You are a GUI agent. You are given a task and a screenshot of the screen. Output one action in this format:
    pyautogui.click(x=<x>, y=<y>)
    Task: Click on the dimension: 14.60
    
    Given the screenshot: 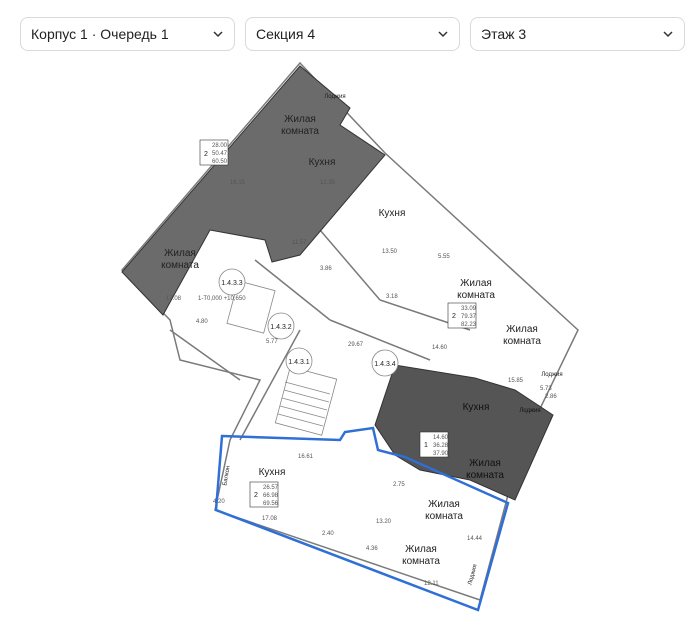 What is the action you would take?
    pyautogui.click(x=440, y=348)
    